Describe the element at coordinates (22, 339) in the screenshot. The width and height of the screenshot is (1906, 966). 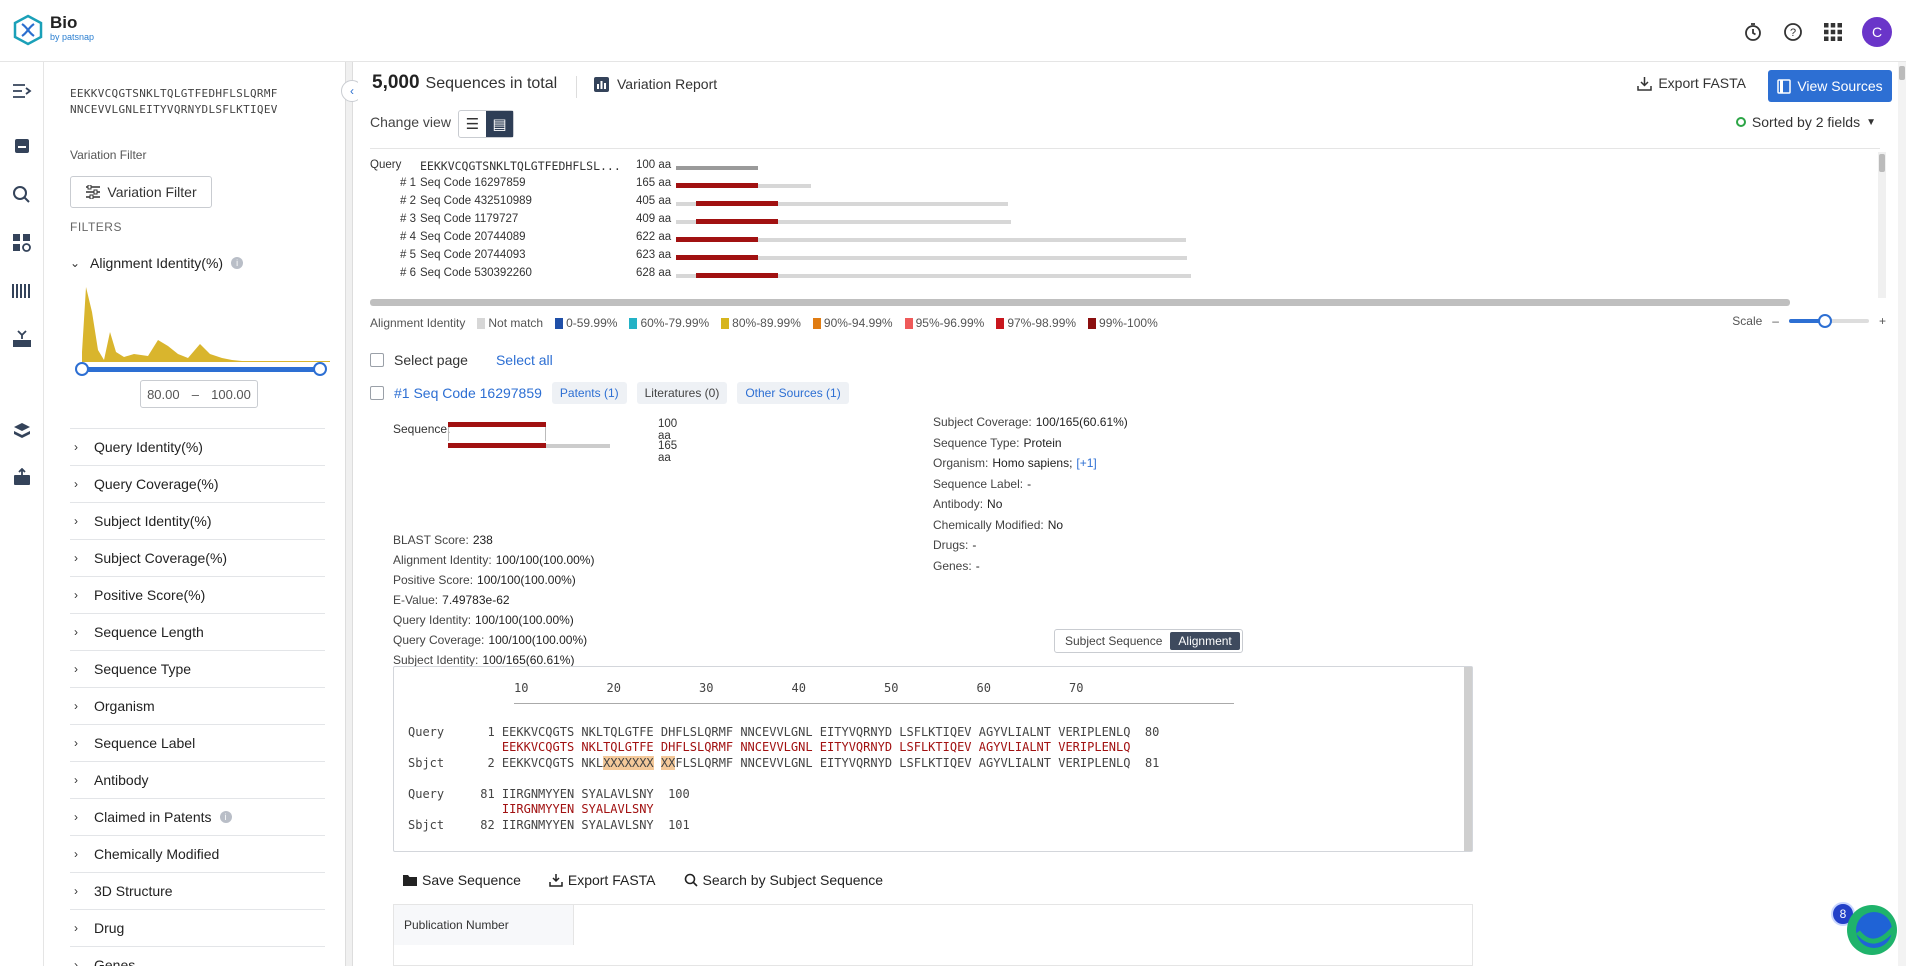
I see `import-icon` at that location.